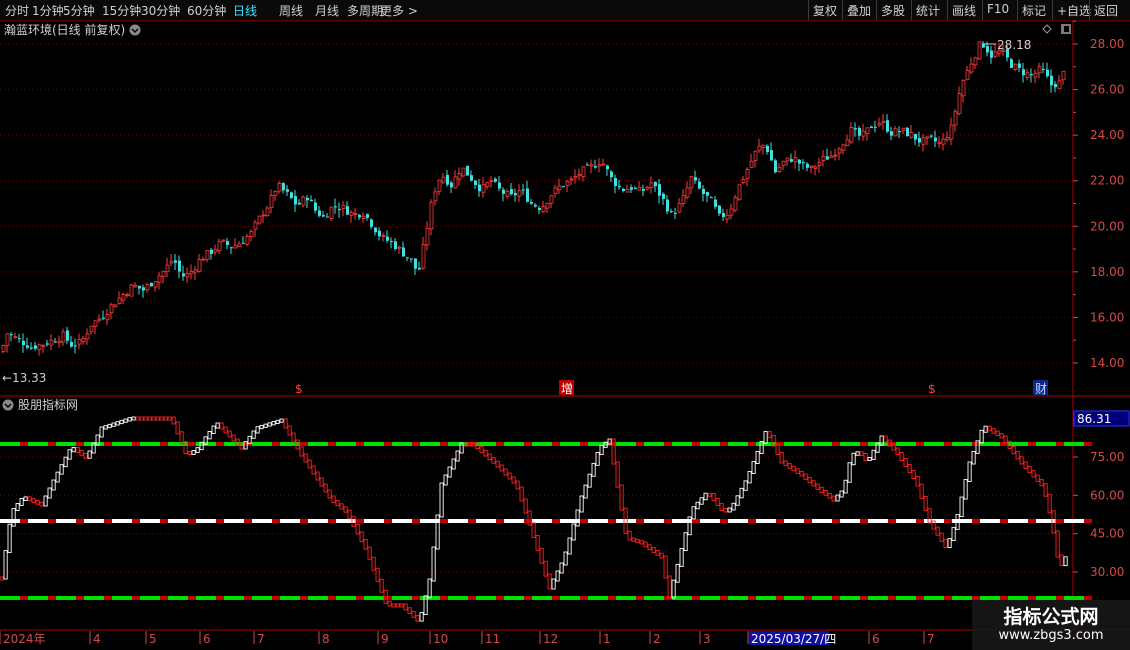 The height and width of the screenshot is (650, 1130). Describe the element at coordinates (8, 405) in the screenshot. I see `indicator-menu-icon` at that location.